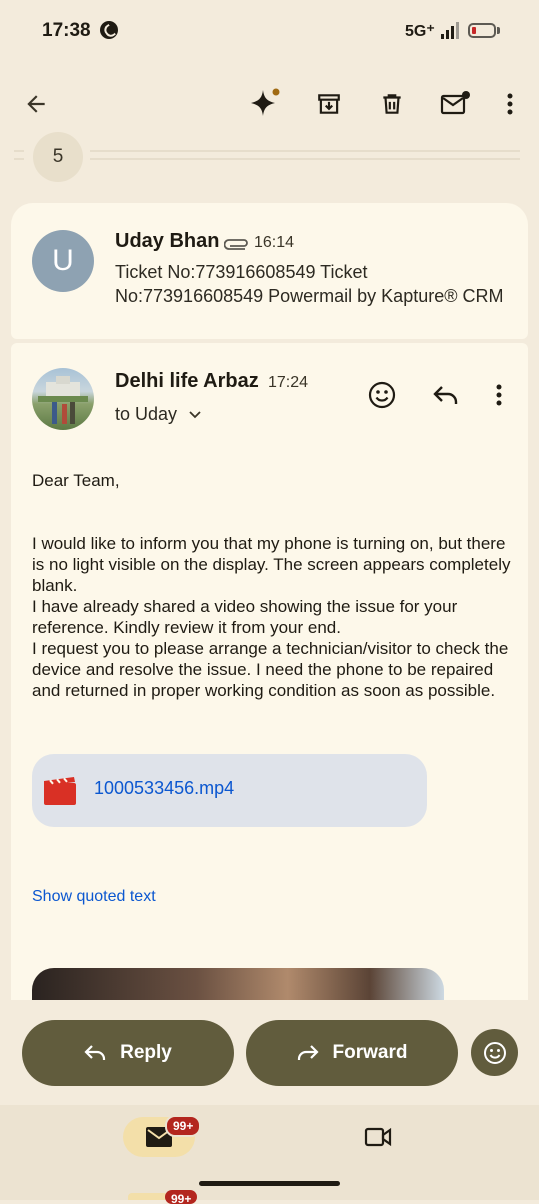  I want to click on mark-unread-icon, so click(455, 104).